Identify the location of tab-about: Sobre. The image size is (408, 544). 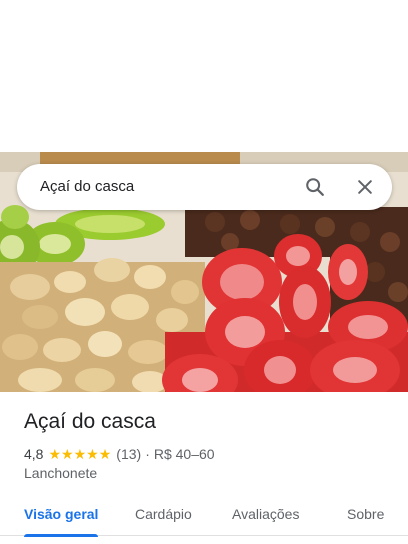
(365, 514).